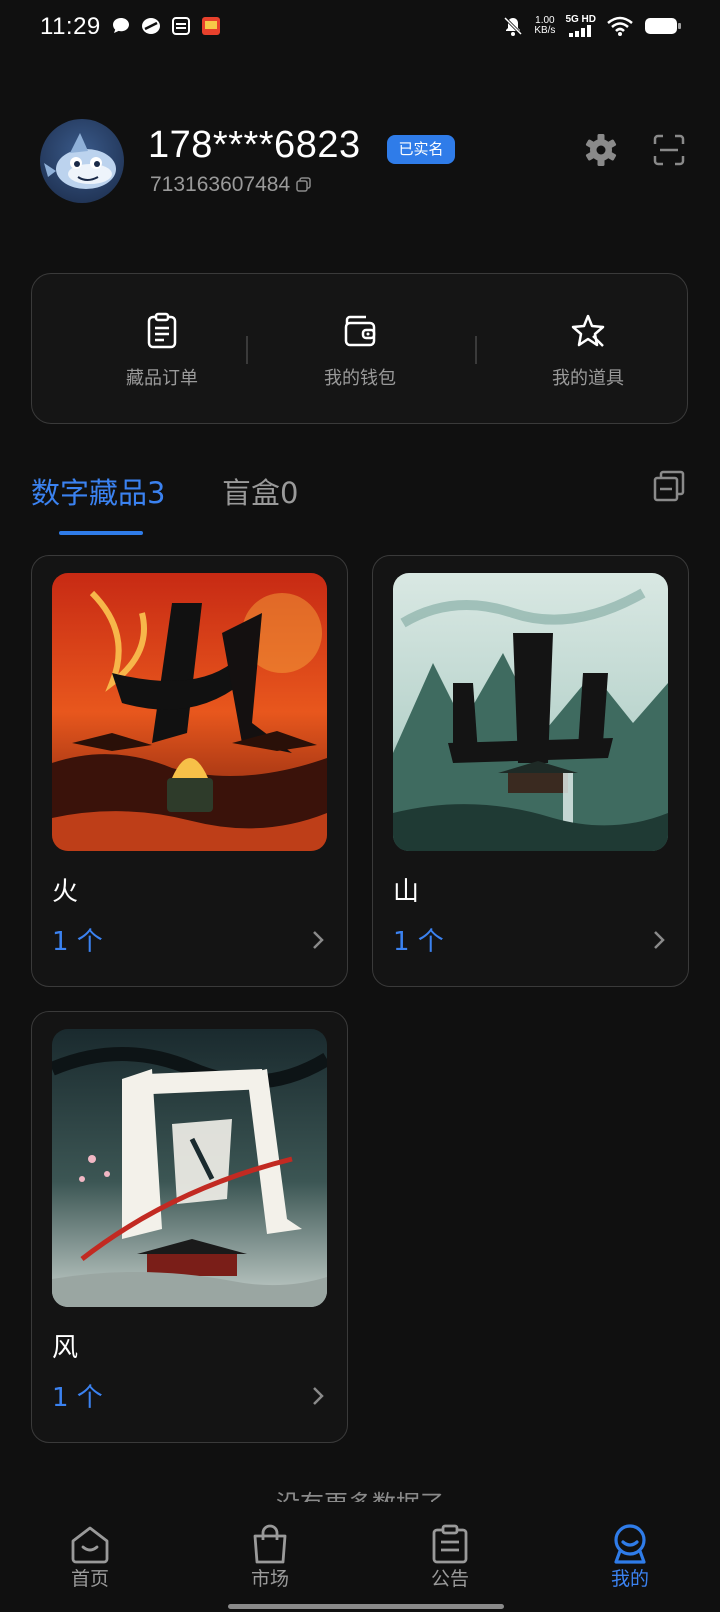  I want to click on collection-title: 风, so click(65, 1348).